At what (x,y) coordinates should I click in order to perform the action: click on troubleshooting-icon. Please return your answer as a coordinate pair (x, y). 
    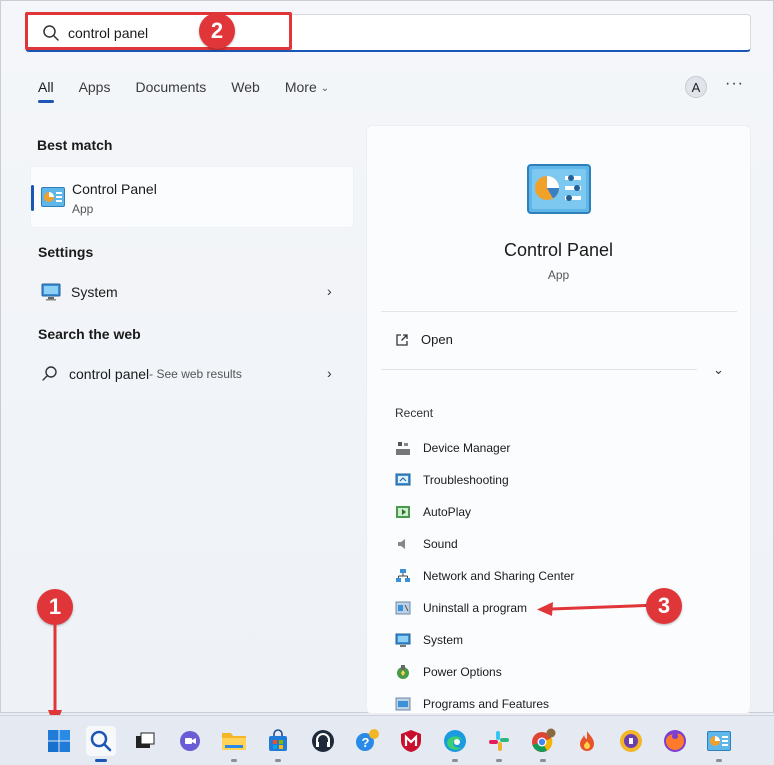
    Looking at the image, I should click on (403, 479).